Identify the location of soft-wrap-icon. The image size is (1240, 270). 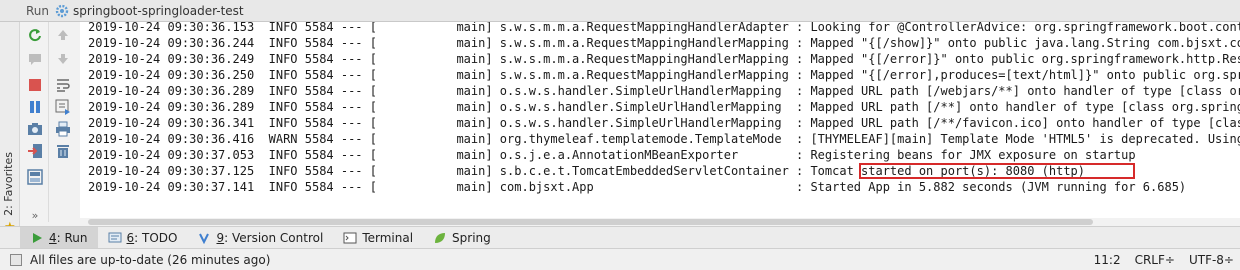
(63, 85).